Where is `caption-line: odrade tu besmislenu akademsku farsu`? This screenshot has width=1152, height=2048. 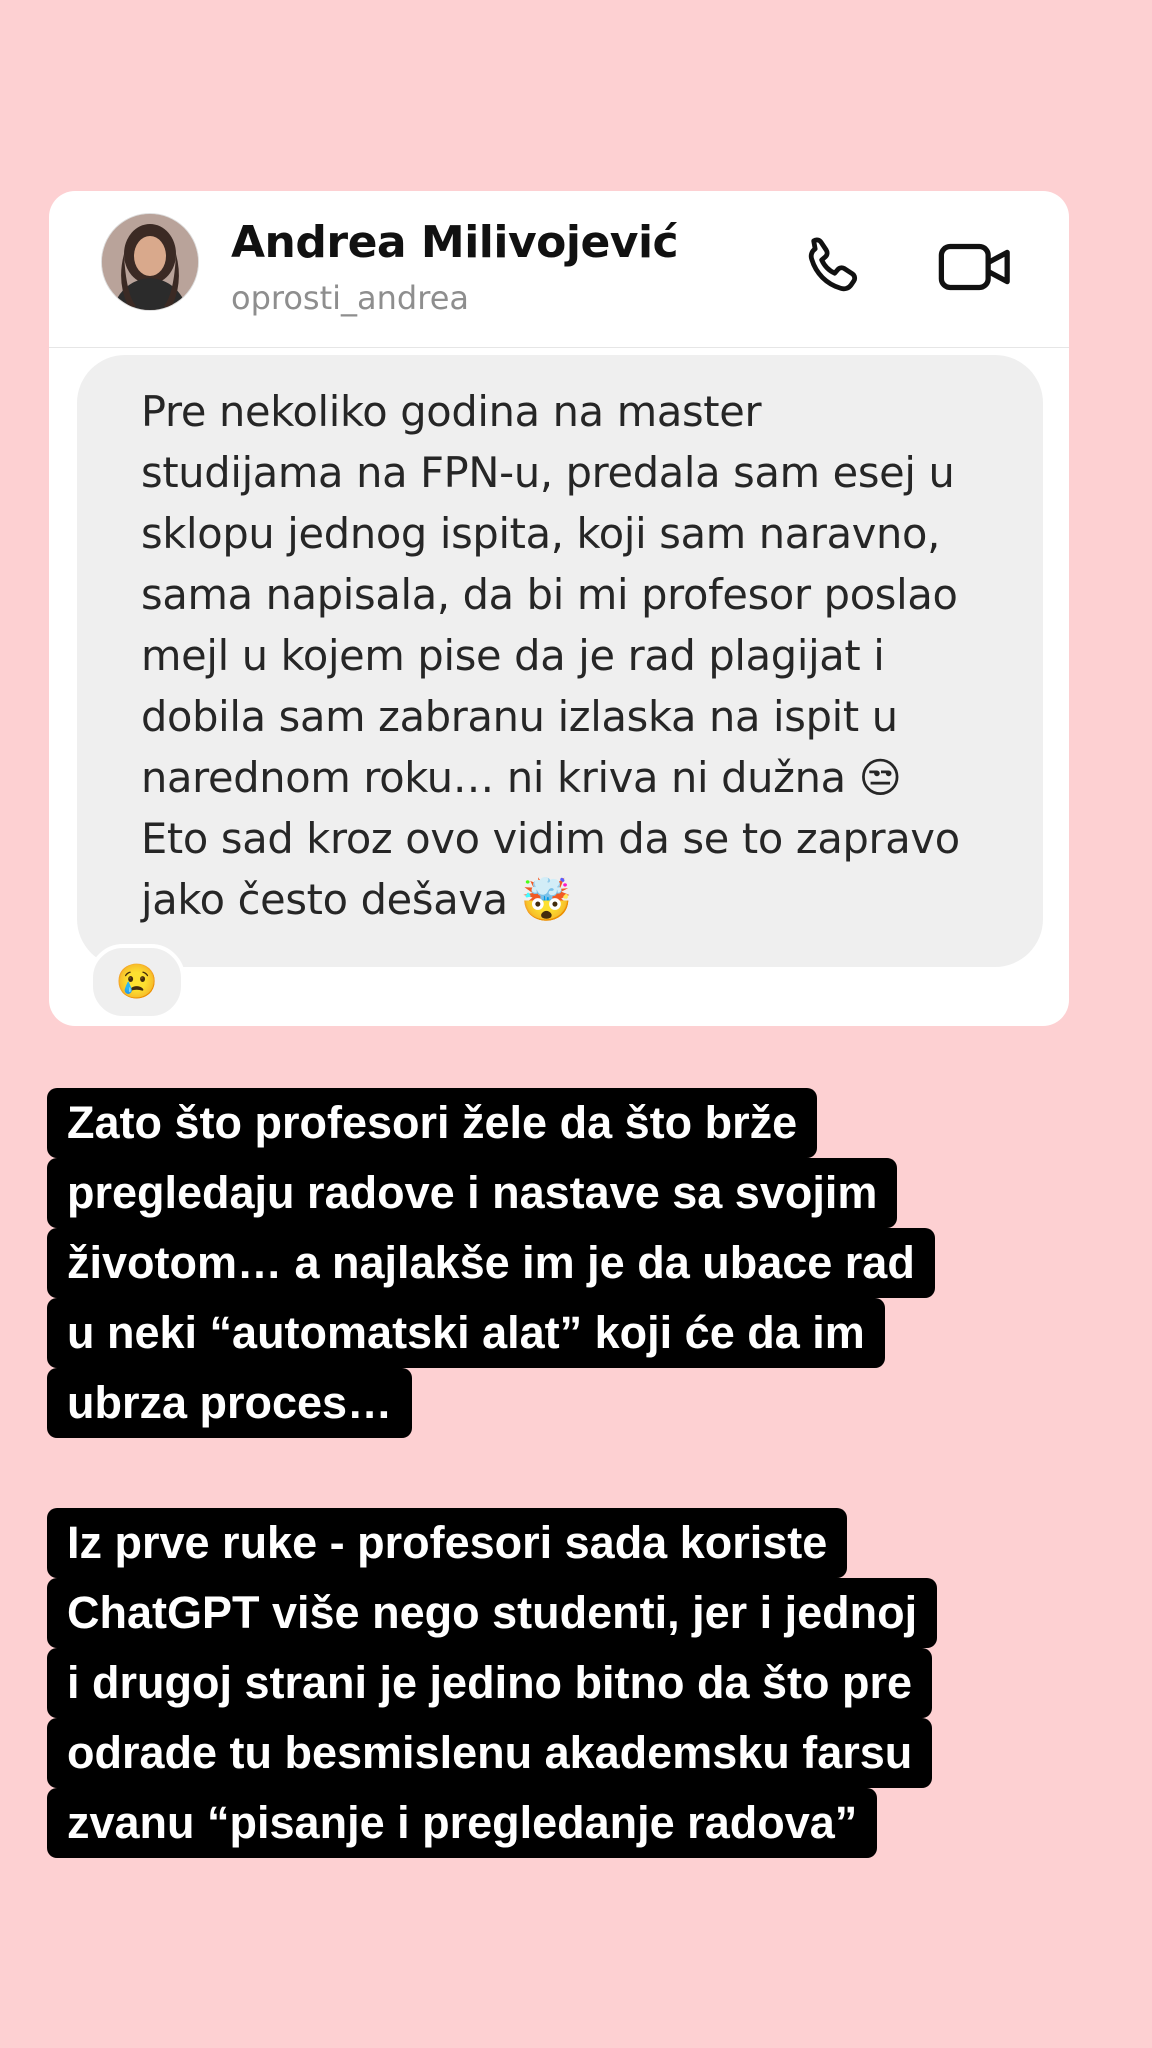 caption-line: odrade tu besmislenu akademsku farsu is located at coordinates (490, 1753).